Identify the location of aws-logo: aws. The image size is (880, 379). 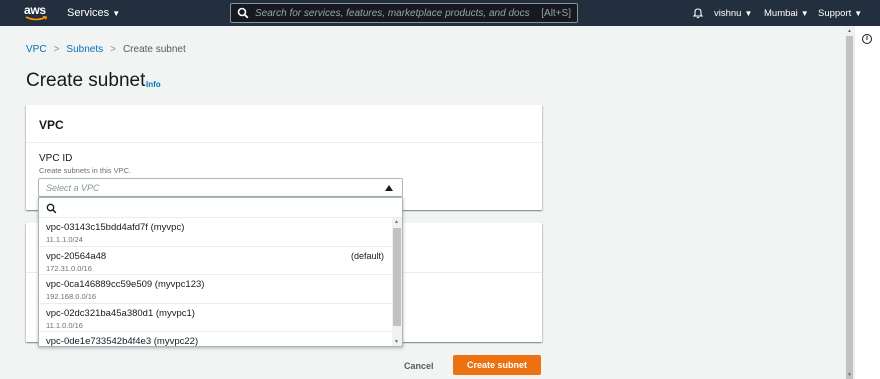
(37, 13).